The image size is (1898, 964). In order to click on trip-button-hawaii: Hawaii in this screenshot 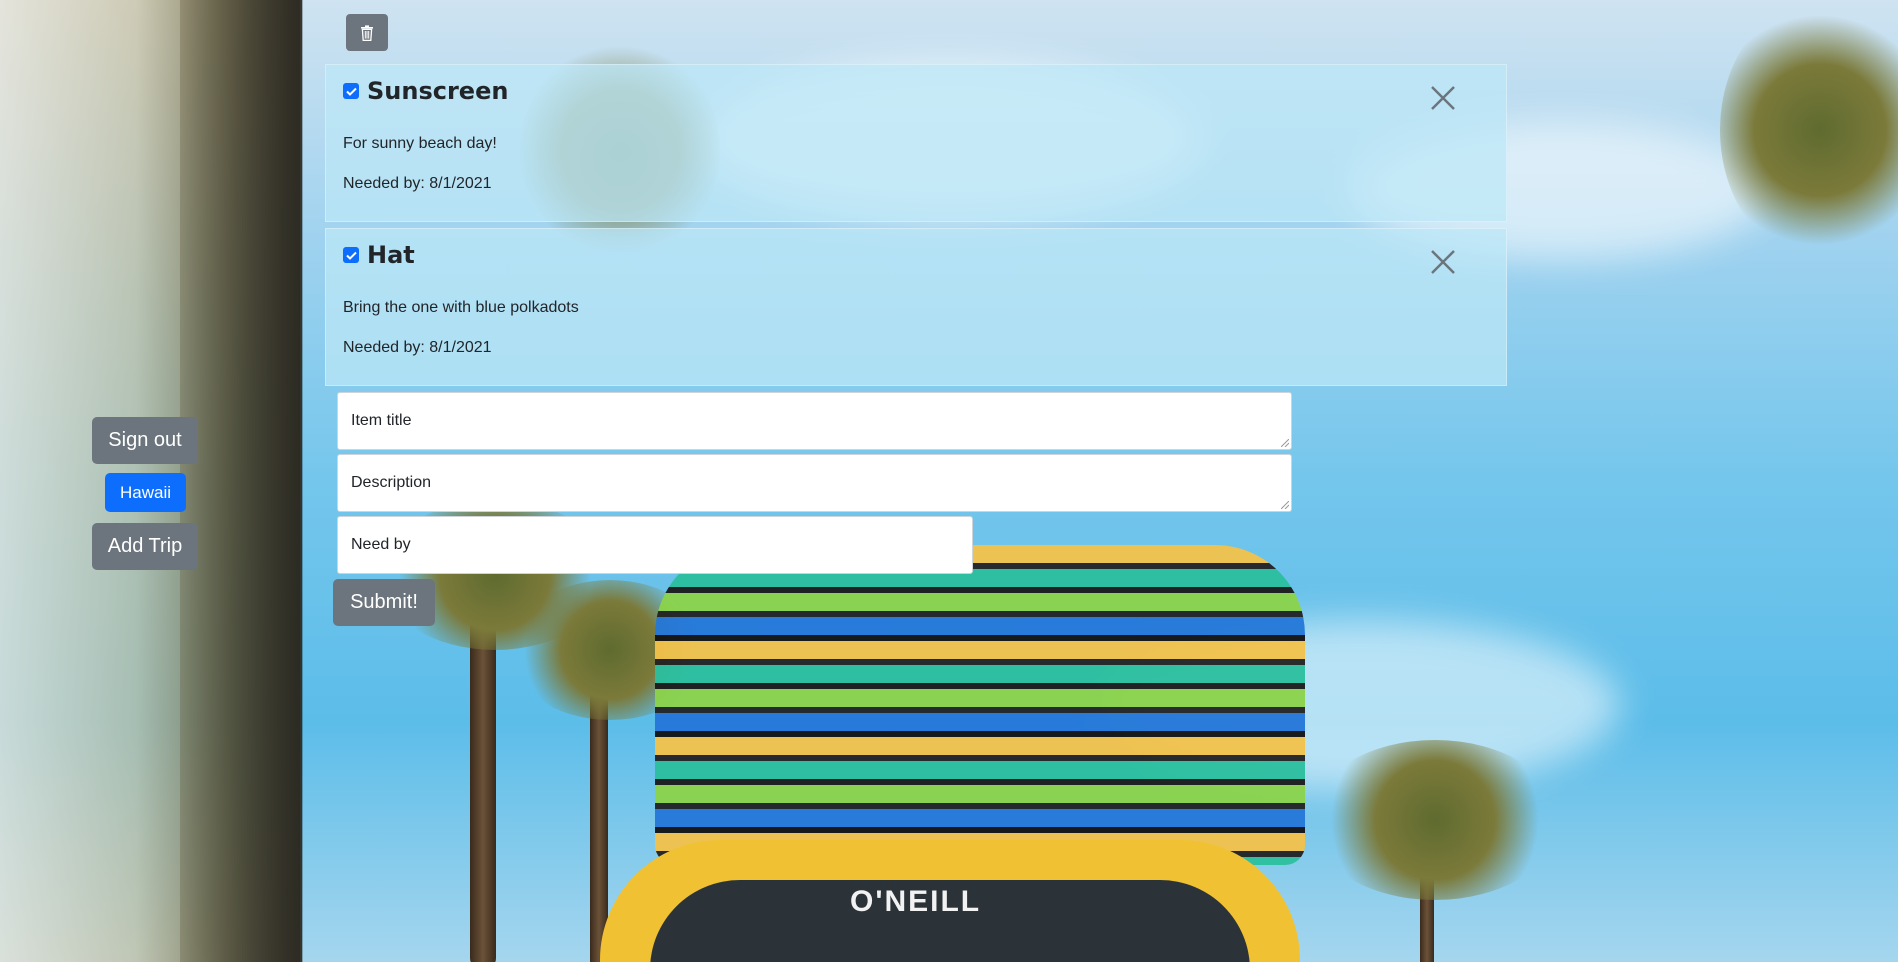, I will do `click(145, 492)`.